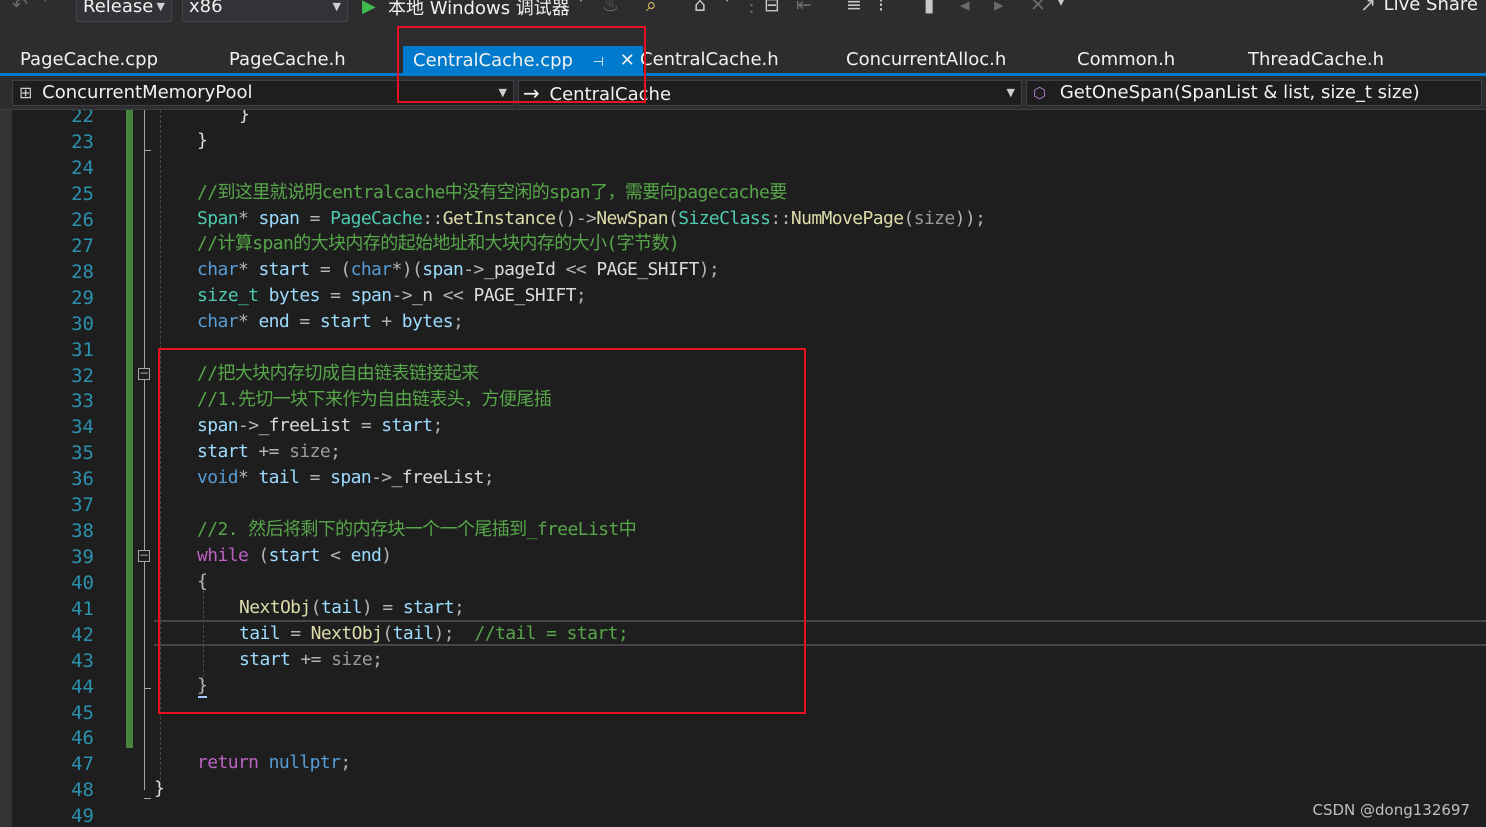 The image size is (1486, 827). Describe the element at coordinates (724, 218) in the screenshot. I see `code-token: SizeClass` at that location.